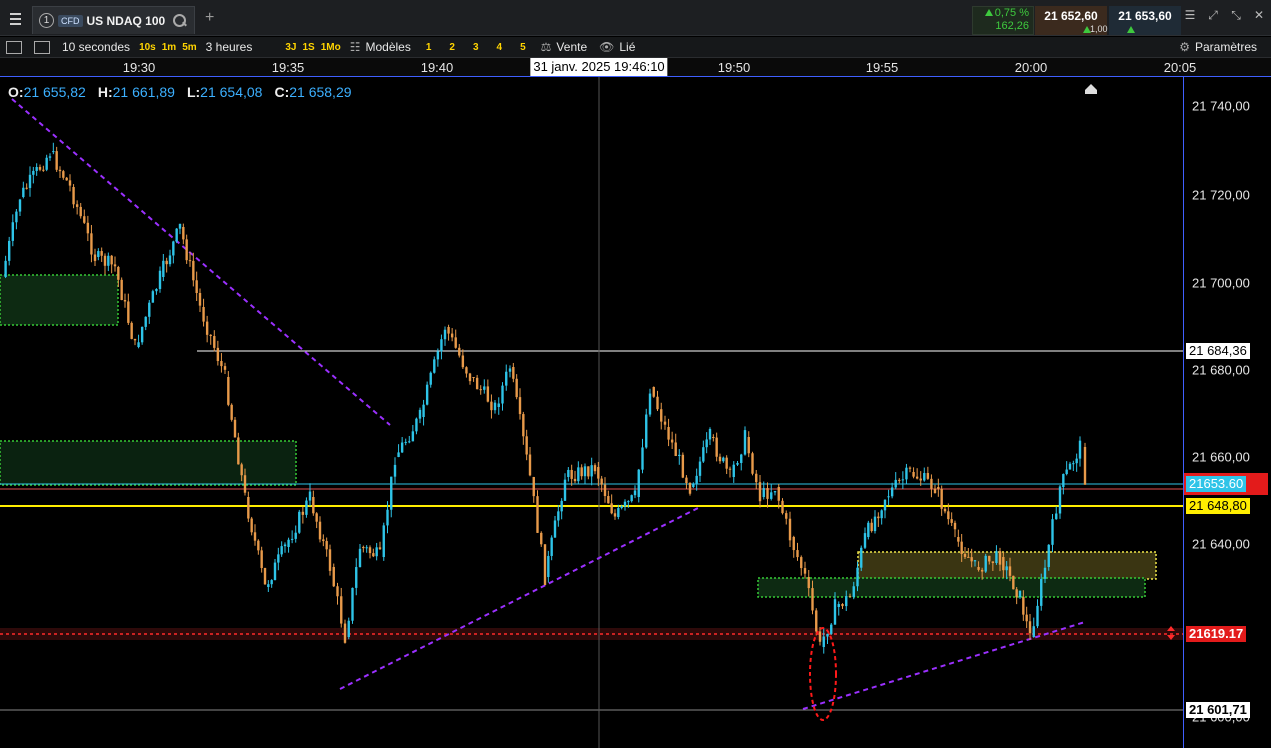  Describe the element at coordinates (15, 19) in the screenshot. I see `hamburger-menu-icon` at that location.